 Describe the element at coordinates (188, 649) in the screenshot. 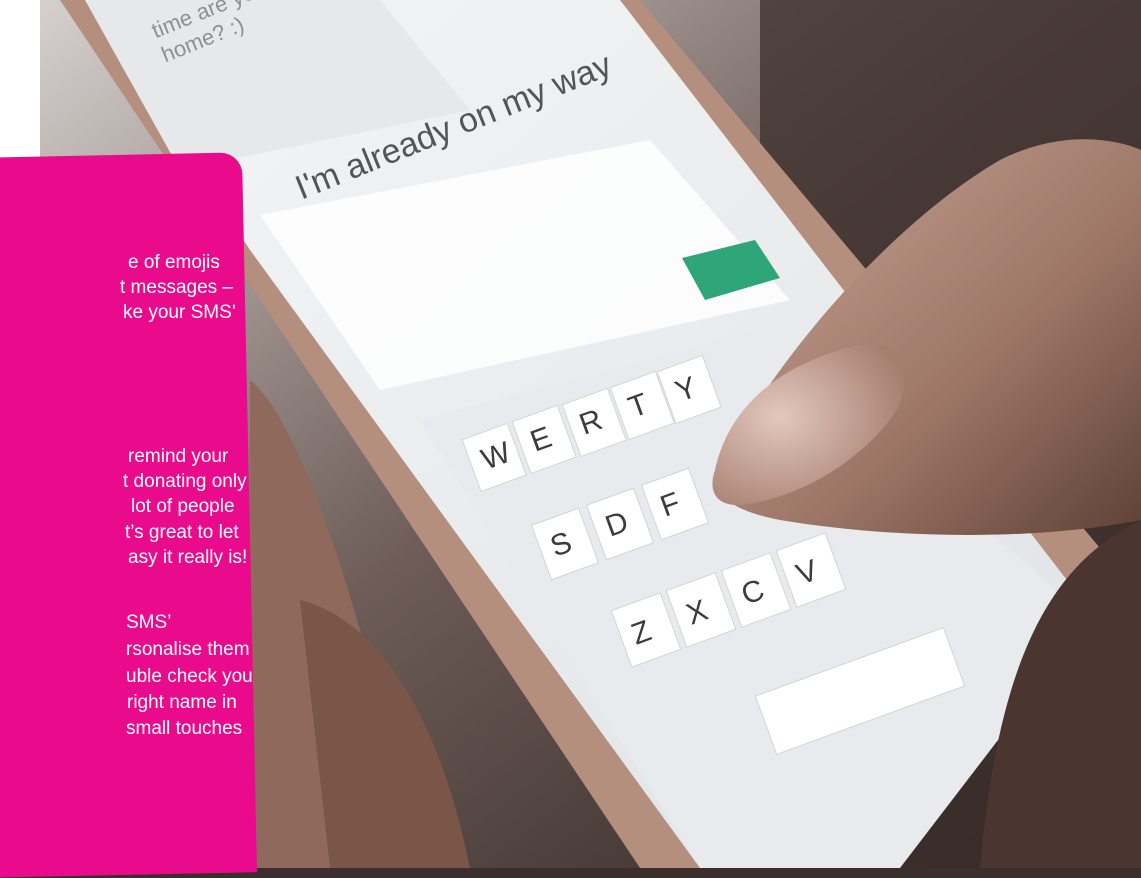

I see `tip-line: rsonalise them` at that location.